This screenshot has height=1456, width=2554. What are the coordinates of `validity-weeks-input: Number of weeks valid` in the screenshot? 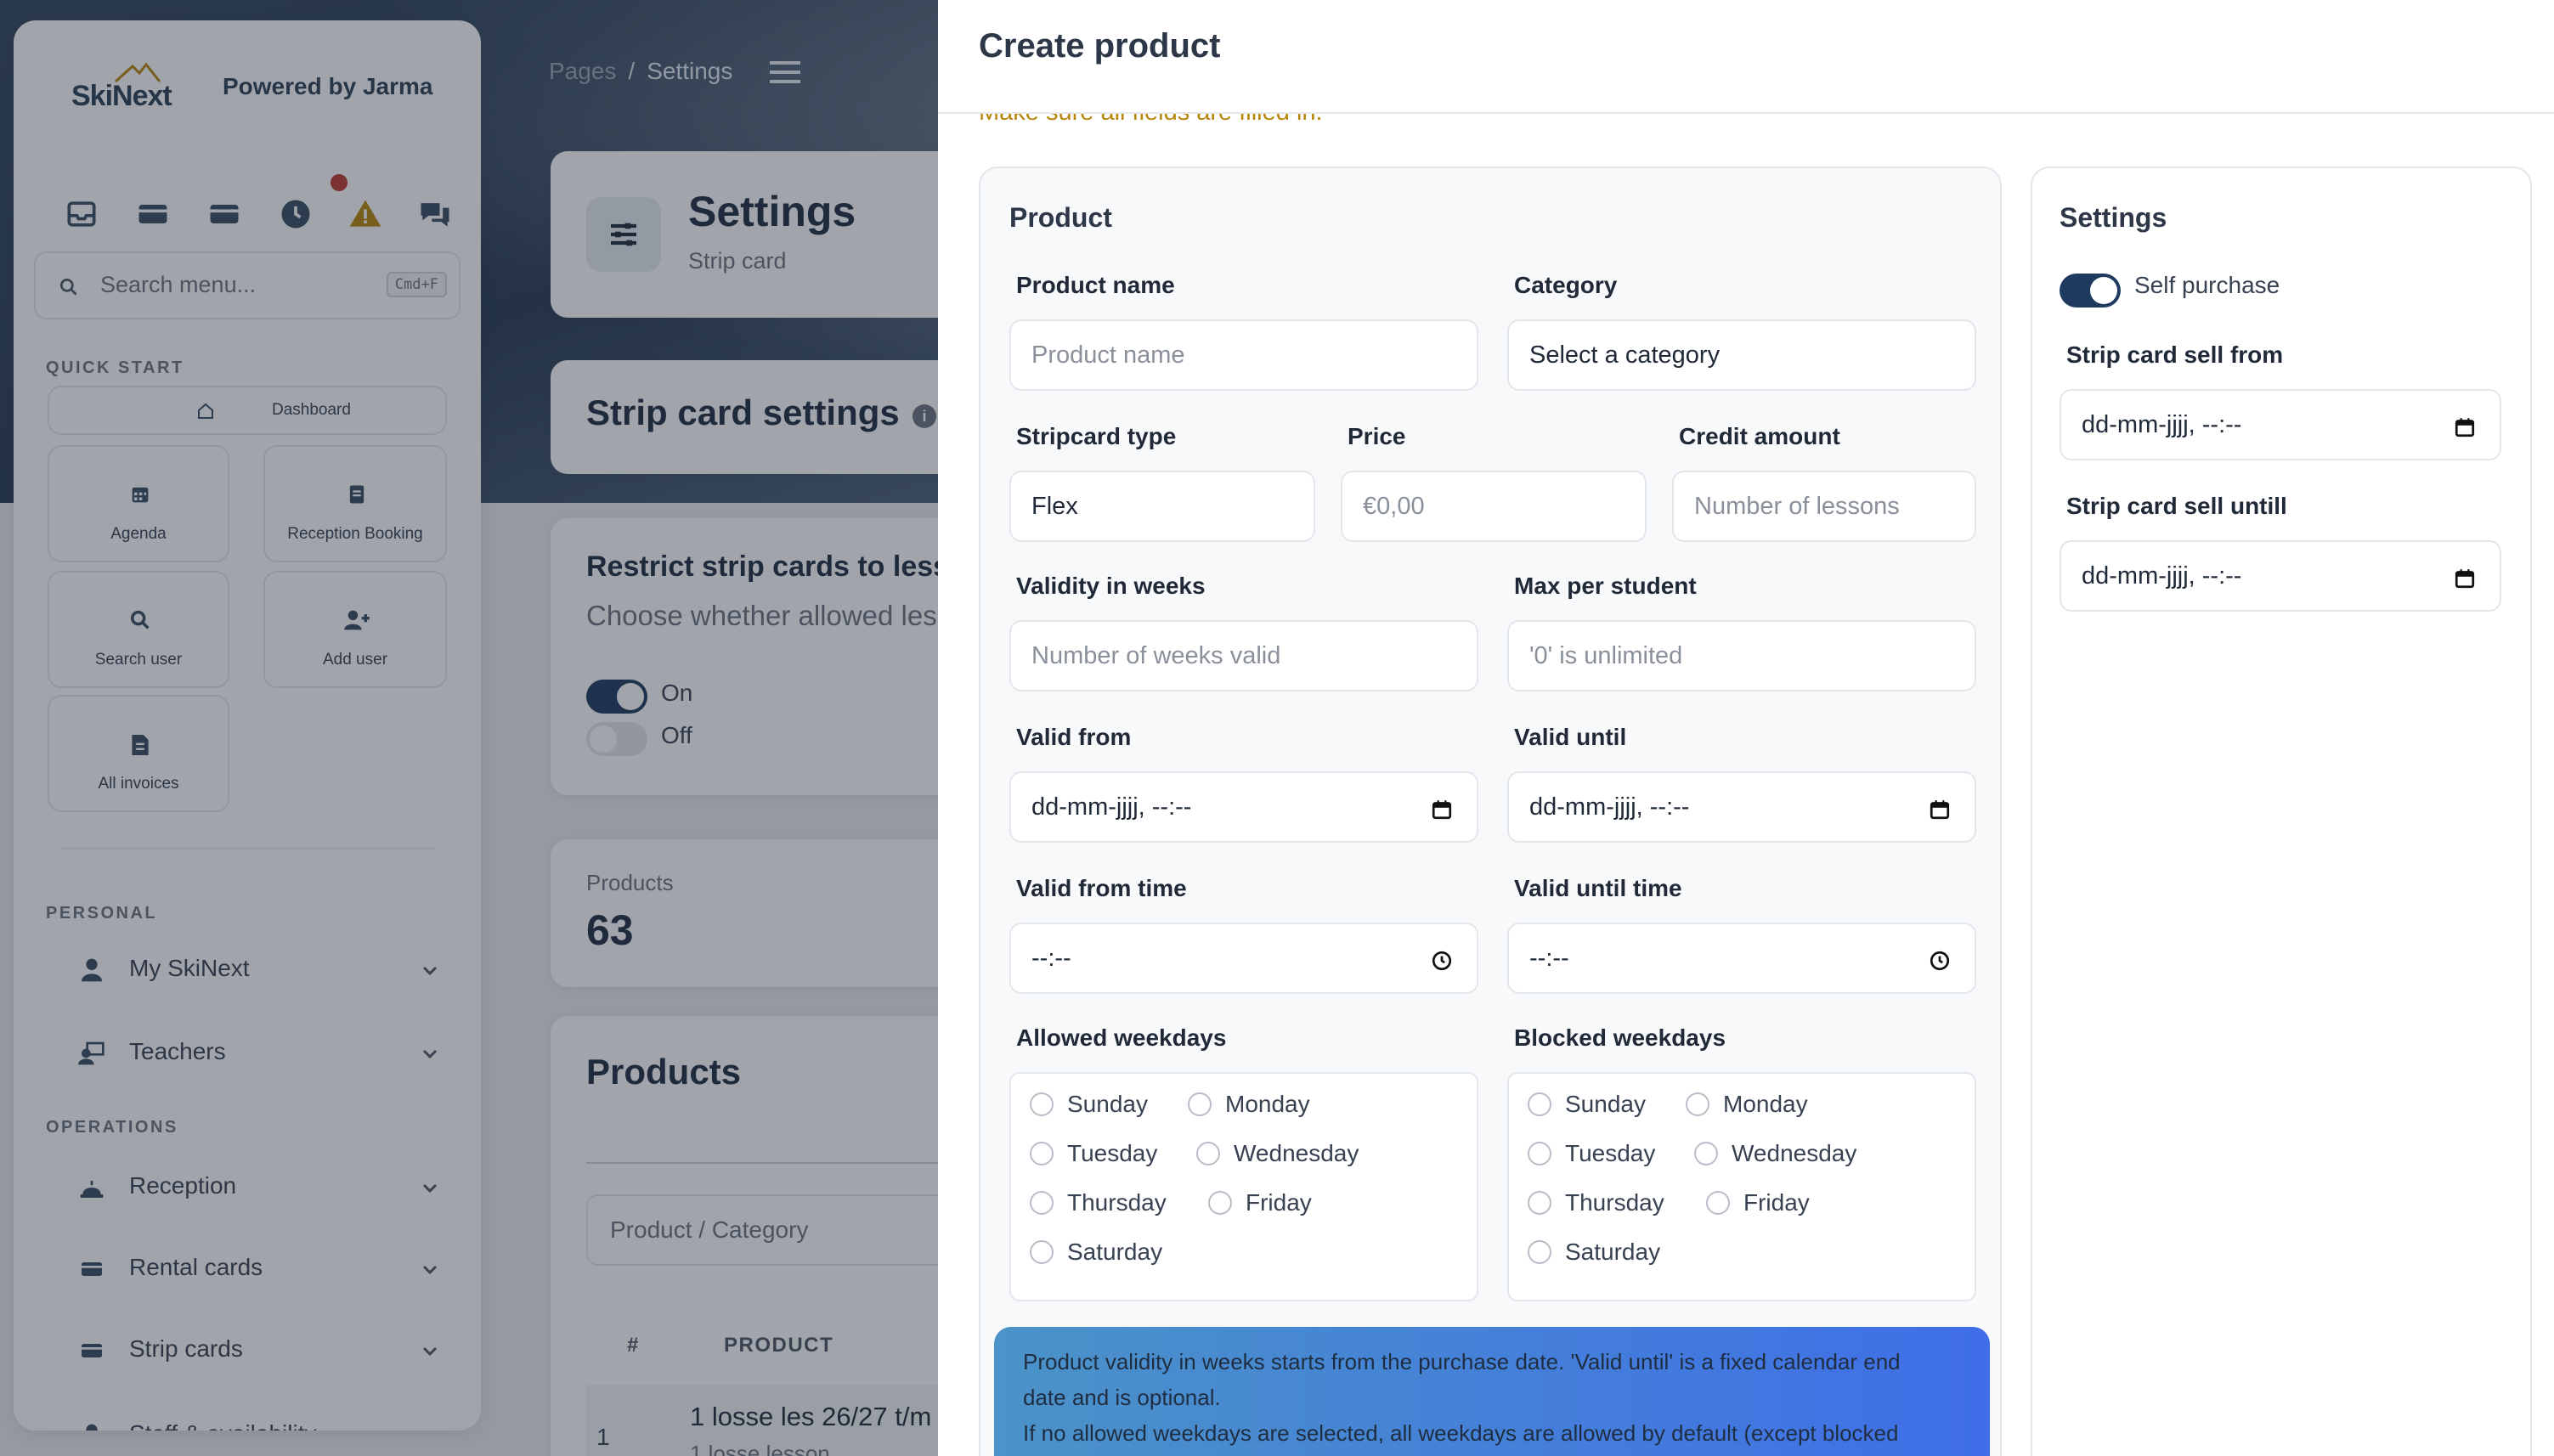 It's located at (1243, 656).